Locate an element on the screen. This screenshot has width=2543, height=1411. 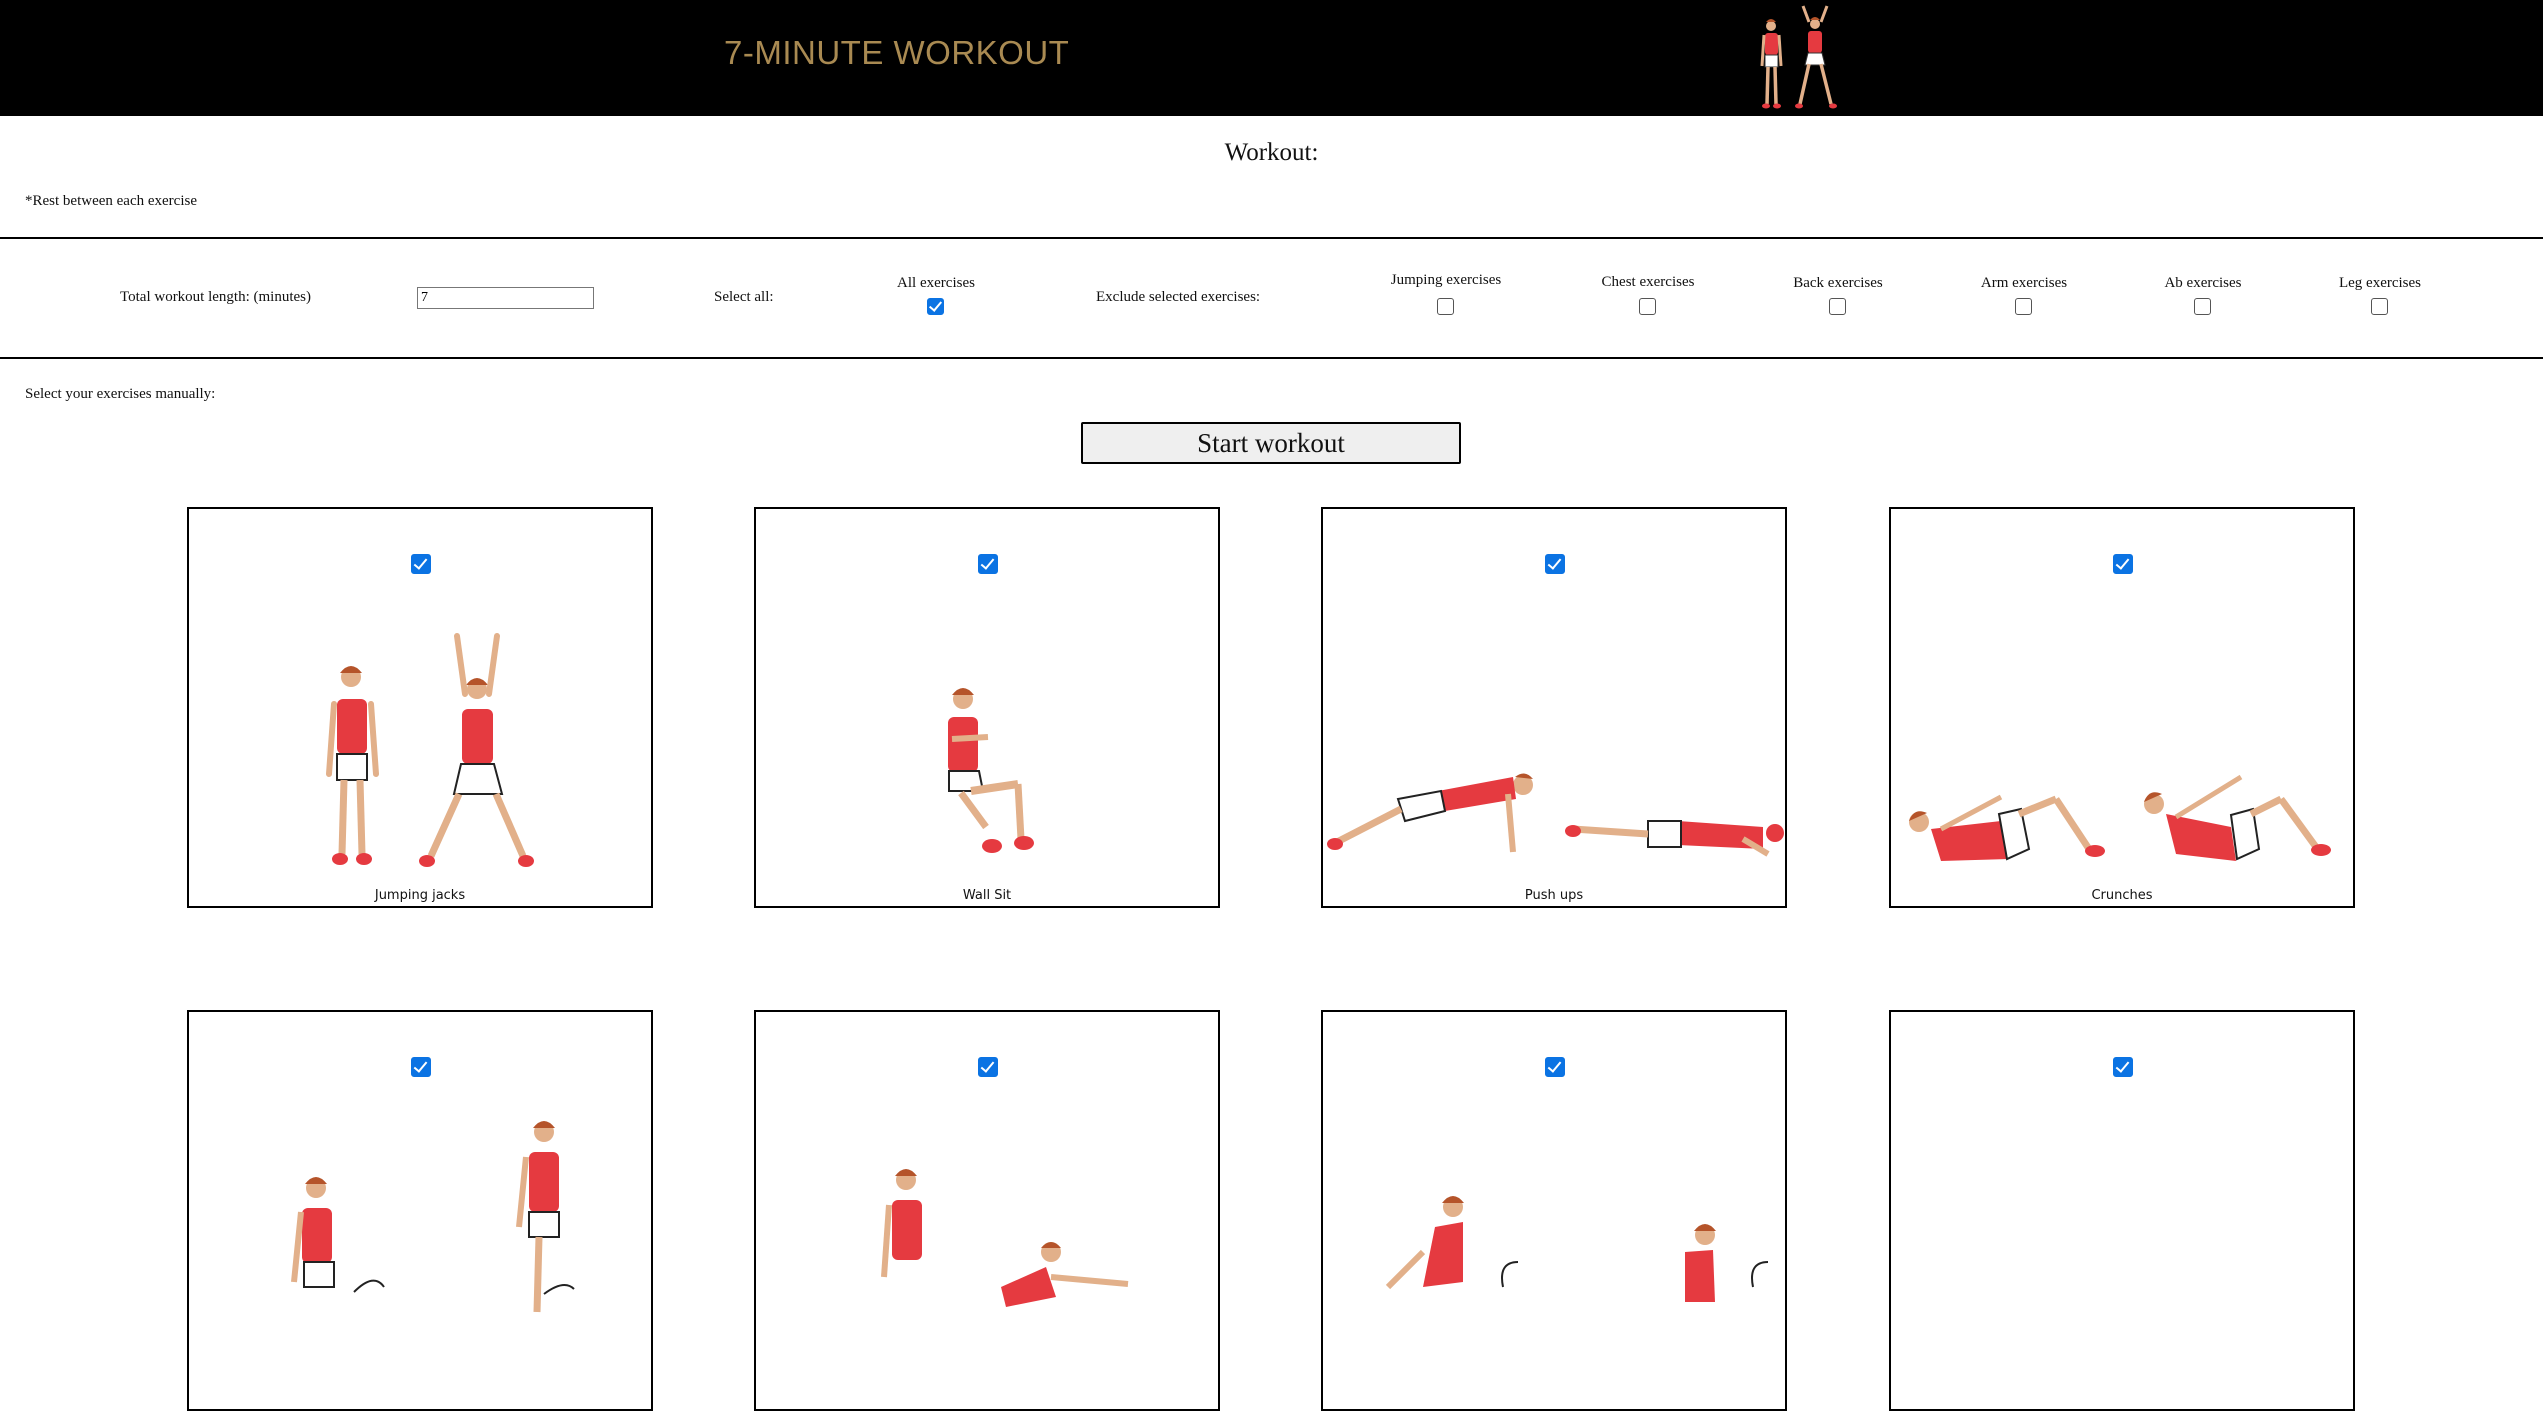
start-workout-button: Start workout is located at coordinates (1271, 443).